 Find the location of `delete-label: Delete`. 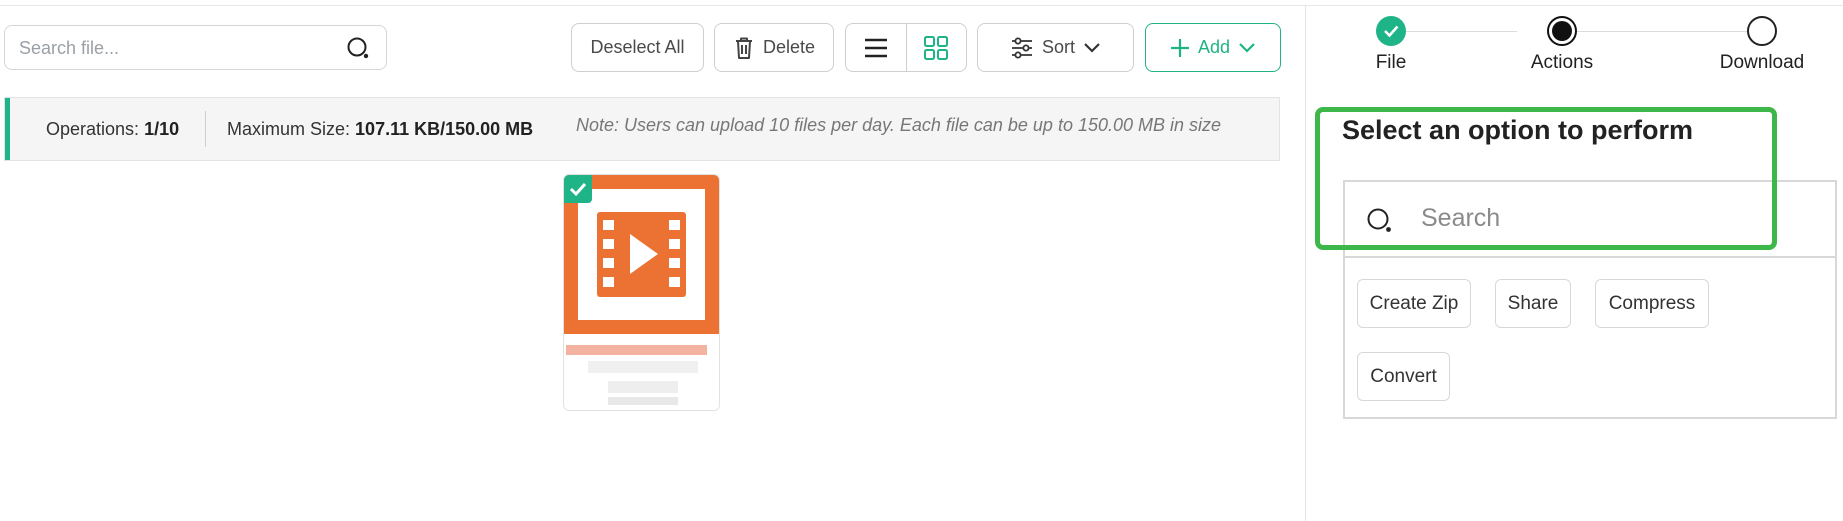

delete-label: Delete is located at coordinates (789, 47).